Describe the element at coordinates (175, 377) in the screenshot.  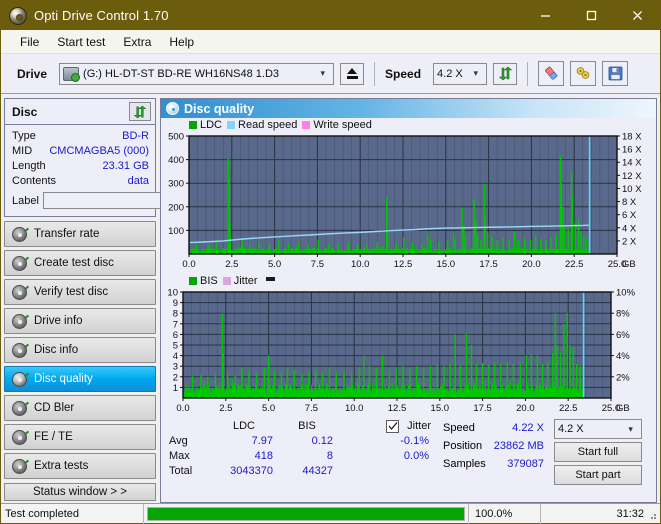
I see `svg-text: 2` at that location.